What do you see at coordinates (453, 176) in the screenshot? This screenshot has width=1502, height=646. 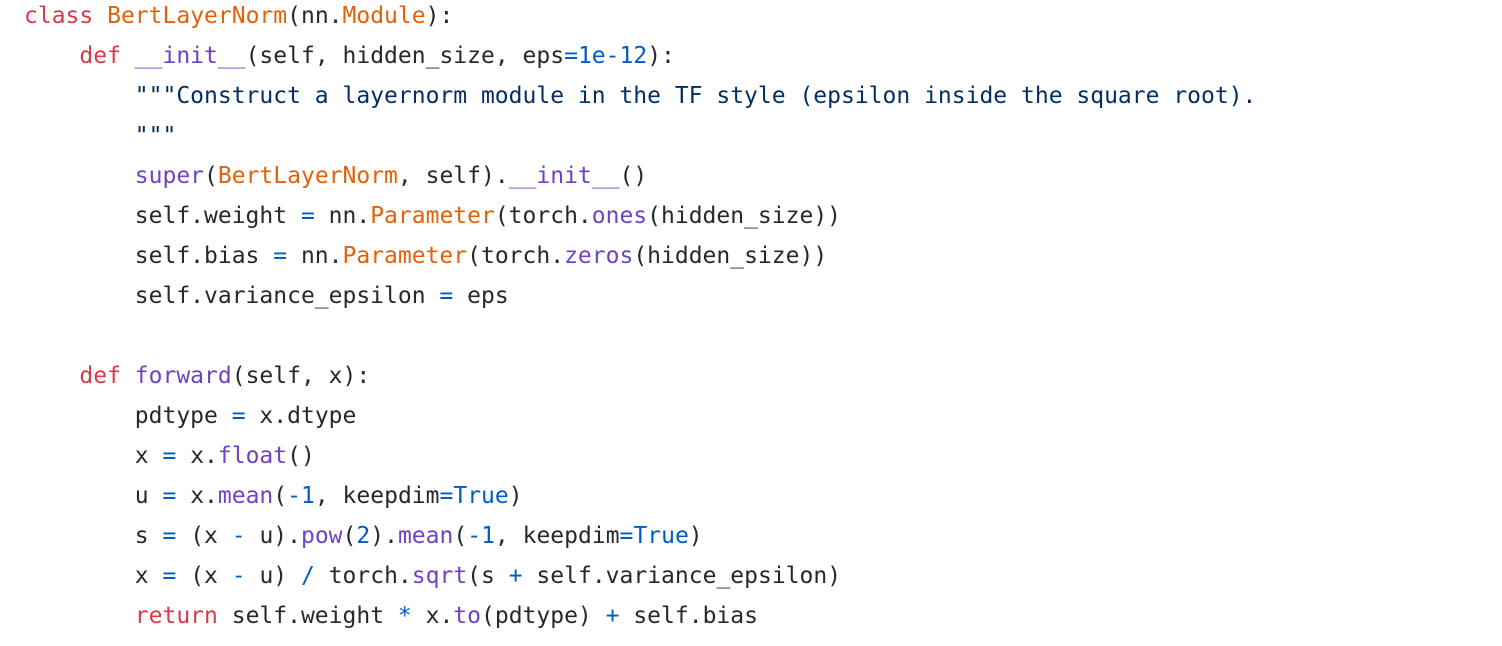 I see `code-token-plain: , self).` at bounding box center [453, 176].